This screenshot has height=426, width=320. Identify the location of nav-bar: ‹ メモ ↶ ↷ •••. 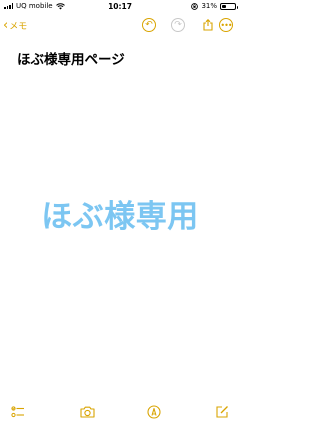
(120, 27).